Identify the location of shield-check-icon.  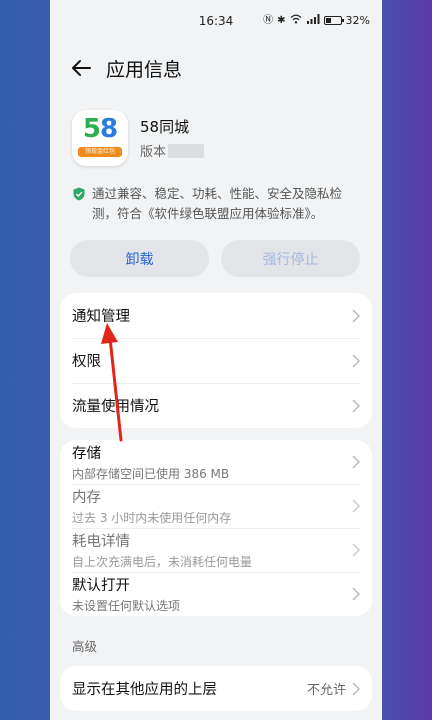
(79, 194).